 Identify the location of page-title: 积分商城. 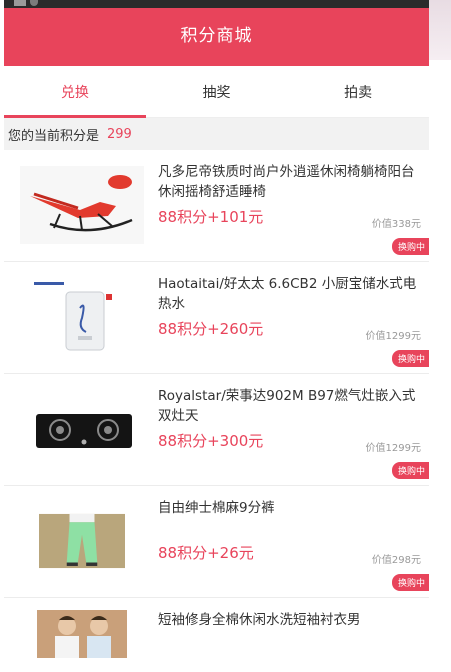
(216, 35).